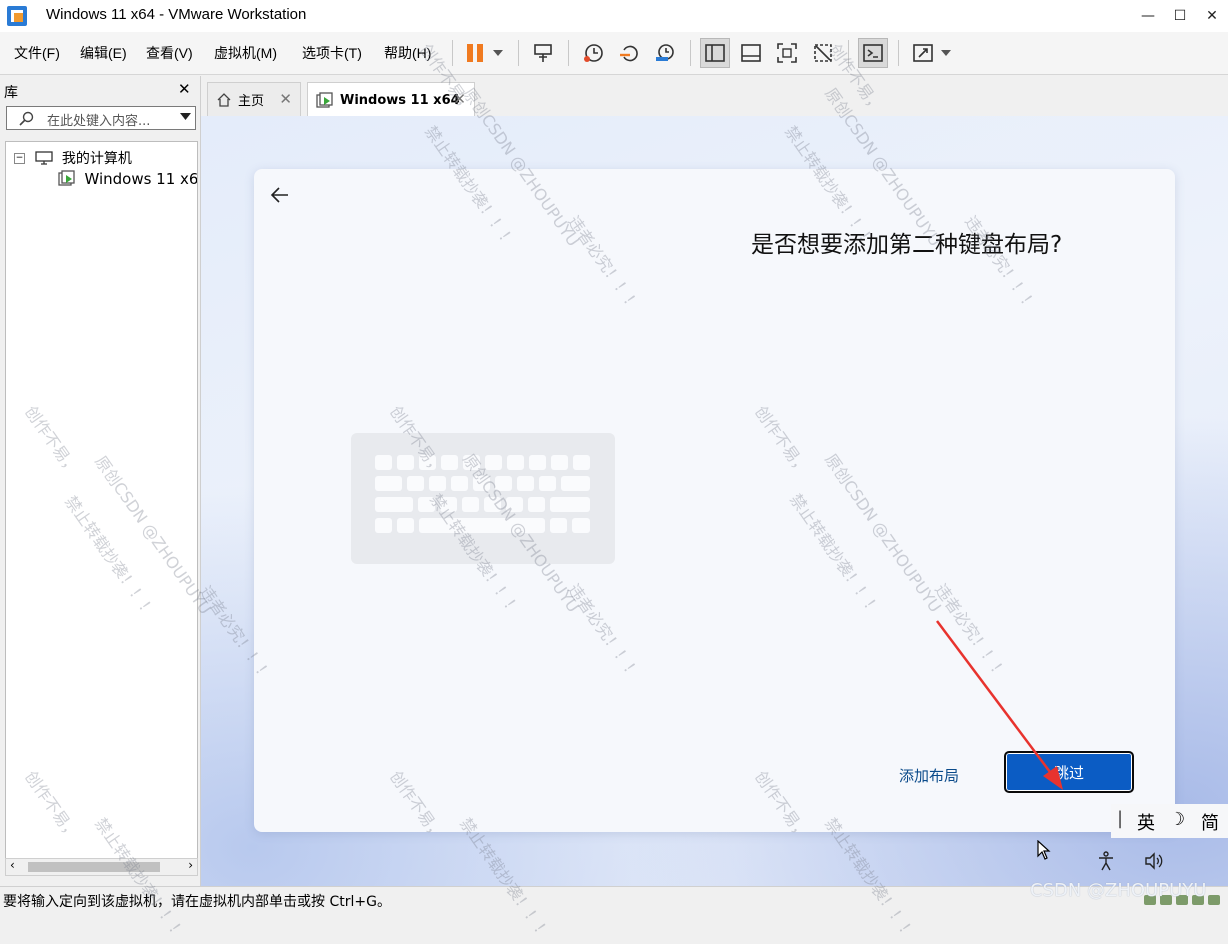 The width and height of the screenshot is (1228, 944). Describe the element at coordinates (19, 158) in the screenshot. I see `collapse-icon: −` at that location.